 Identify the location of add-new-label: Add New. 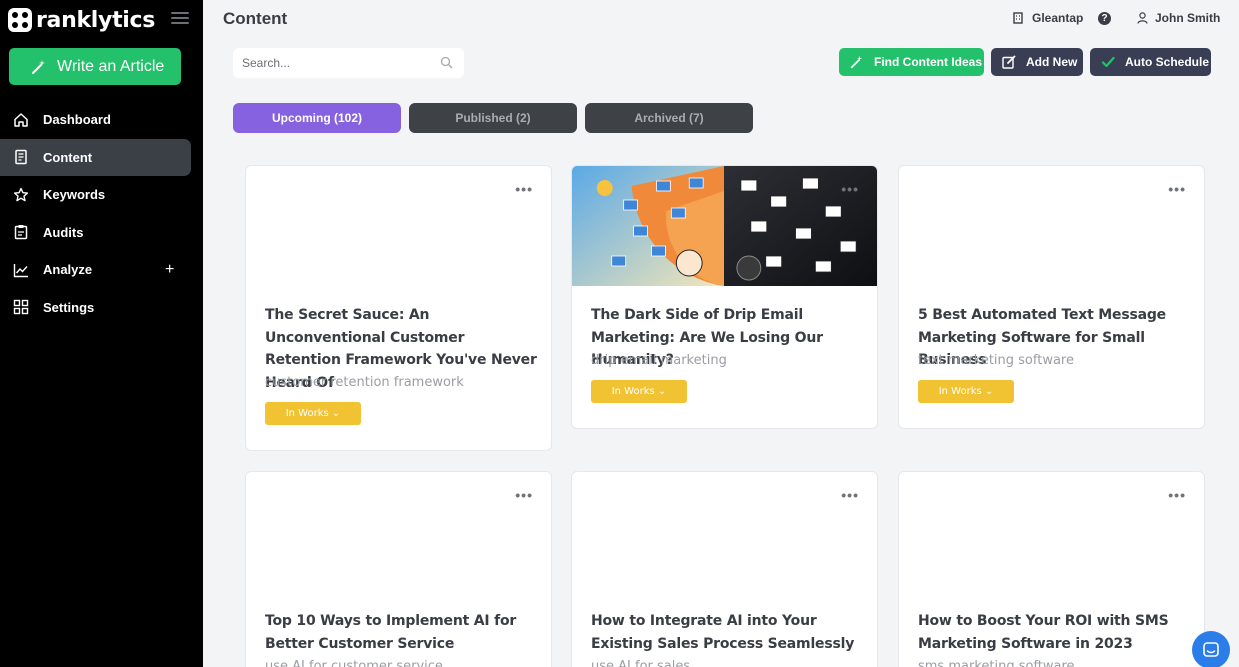
(1052, 62).